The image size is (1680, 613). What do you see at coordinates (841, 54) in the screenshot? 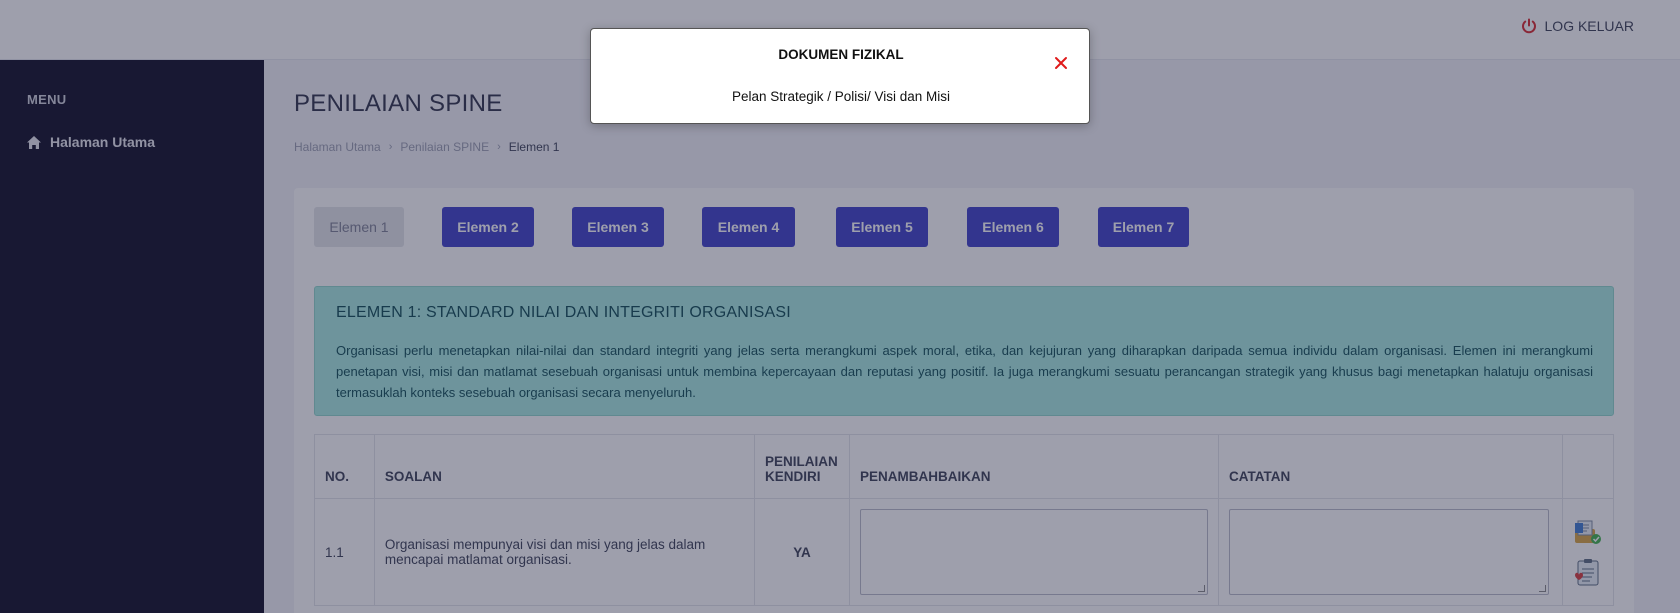
I see `modal-title: DOKUMEN FIZIKAL` at bounding box center [841, 54].